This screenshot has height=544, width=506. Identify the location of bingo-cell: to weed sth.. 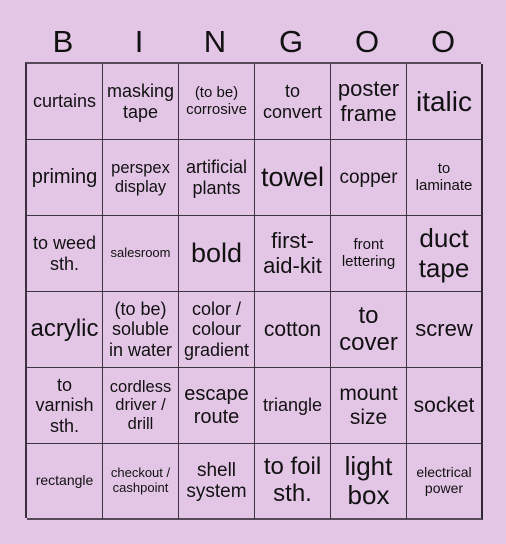
(65, 254).